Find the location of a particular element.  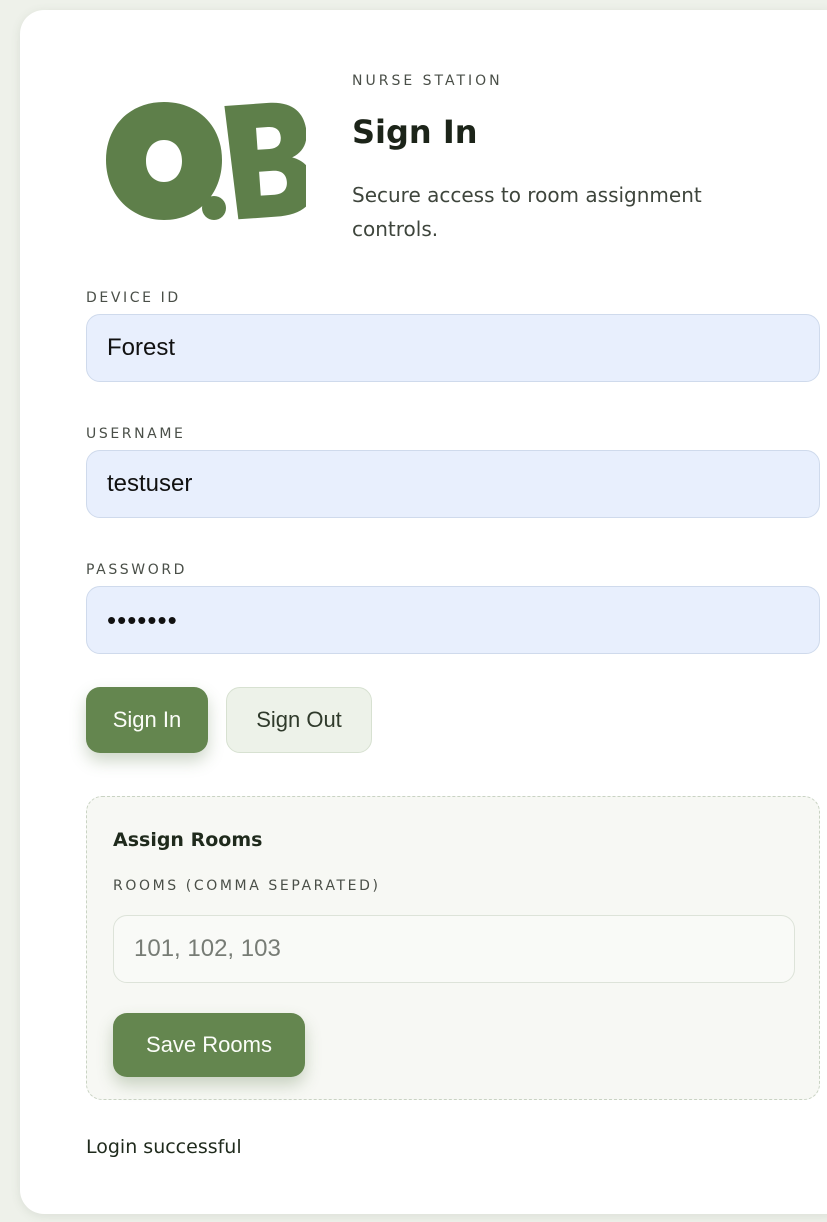

section-eyebrow: NURSE STATION is located at coordinates (427, 81).